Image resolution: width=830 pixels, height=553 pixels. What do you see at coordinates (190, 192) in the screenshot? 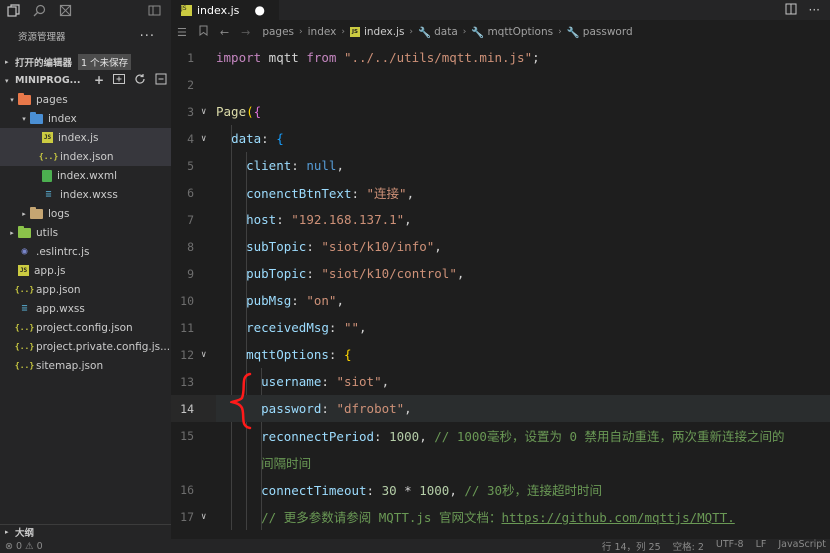
I see `line-number: 6` at bounding box center [190, 192].